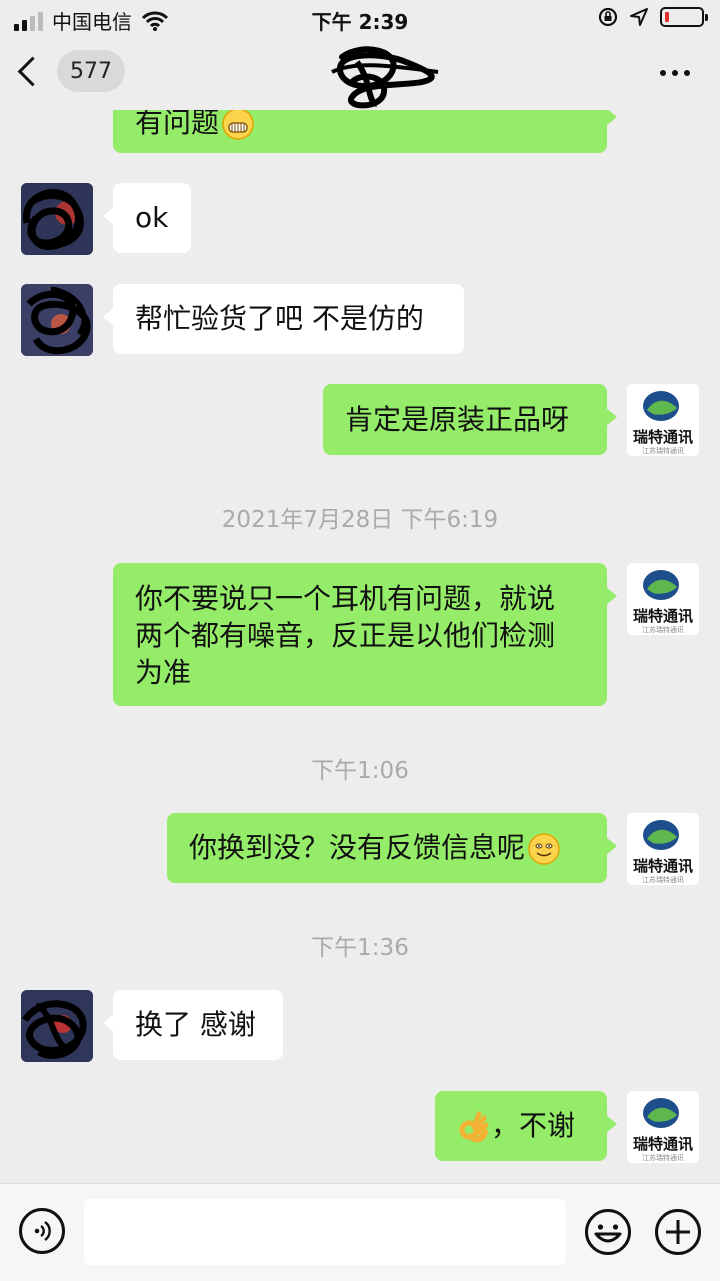 This screenshot has height=1281, width=720. Describe the element at coordinates (544, 849) in the screenshot. I see `smiling-emoji-icon` at that location.